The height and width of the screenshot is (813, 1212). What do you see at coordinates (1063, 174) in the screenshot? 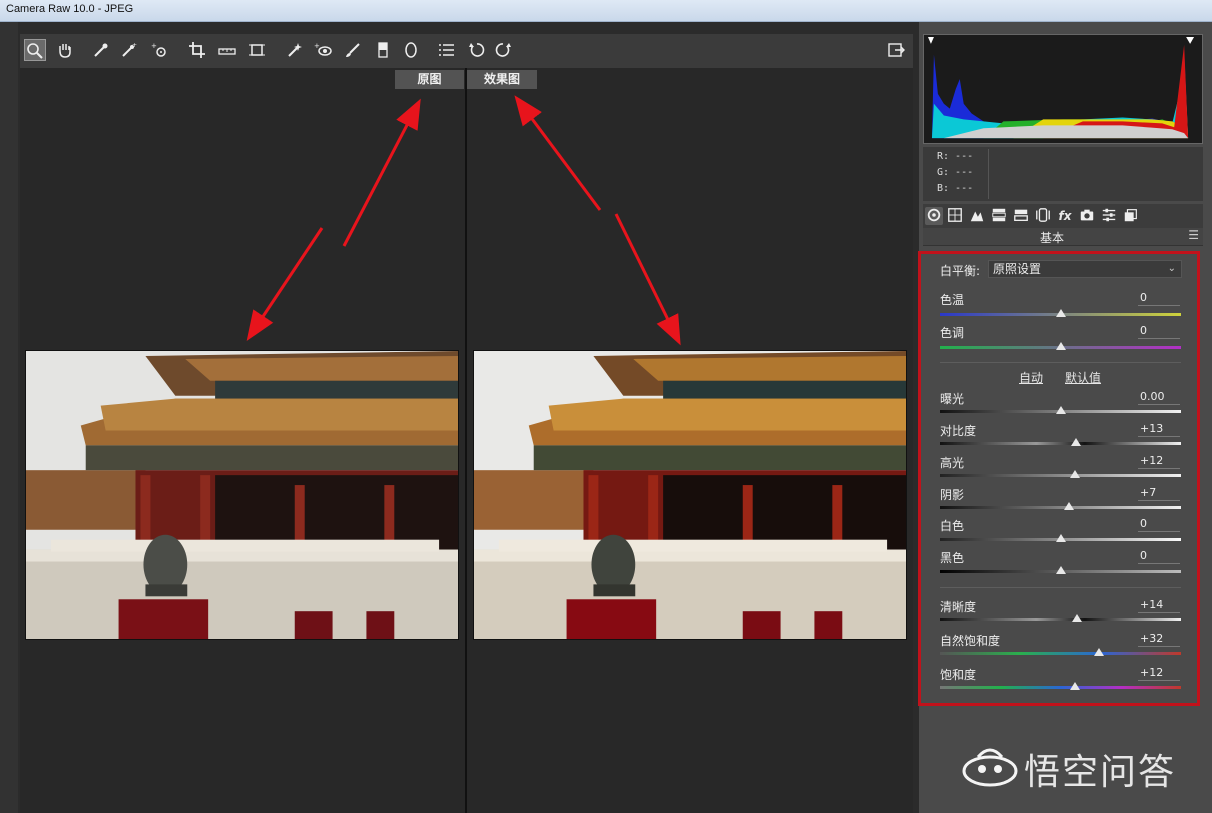
I see `rgb-readout: R: --- G: --- B: ---` at bounding box center [1063, 174].